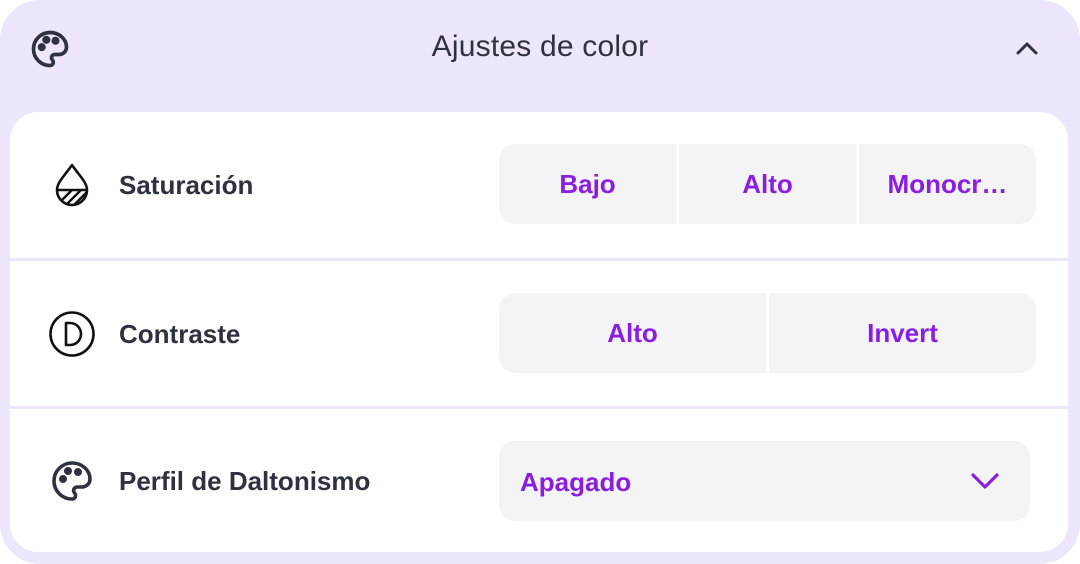 The height and width of the screenshot is (564, 1080). What do you see at coordinates (72, 185) in the screenshot?
I see `droplet-icon` at bounding box center [72, 185].